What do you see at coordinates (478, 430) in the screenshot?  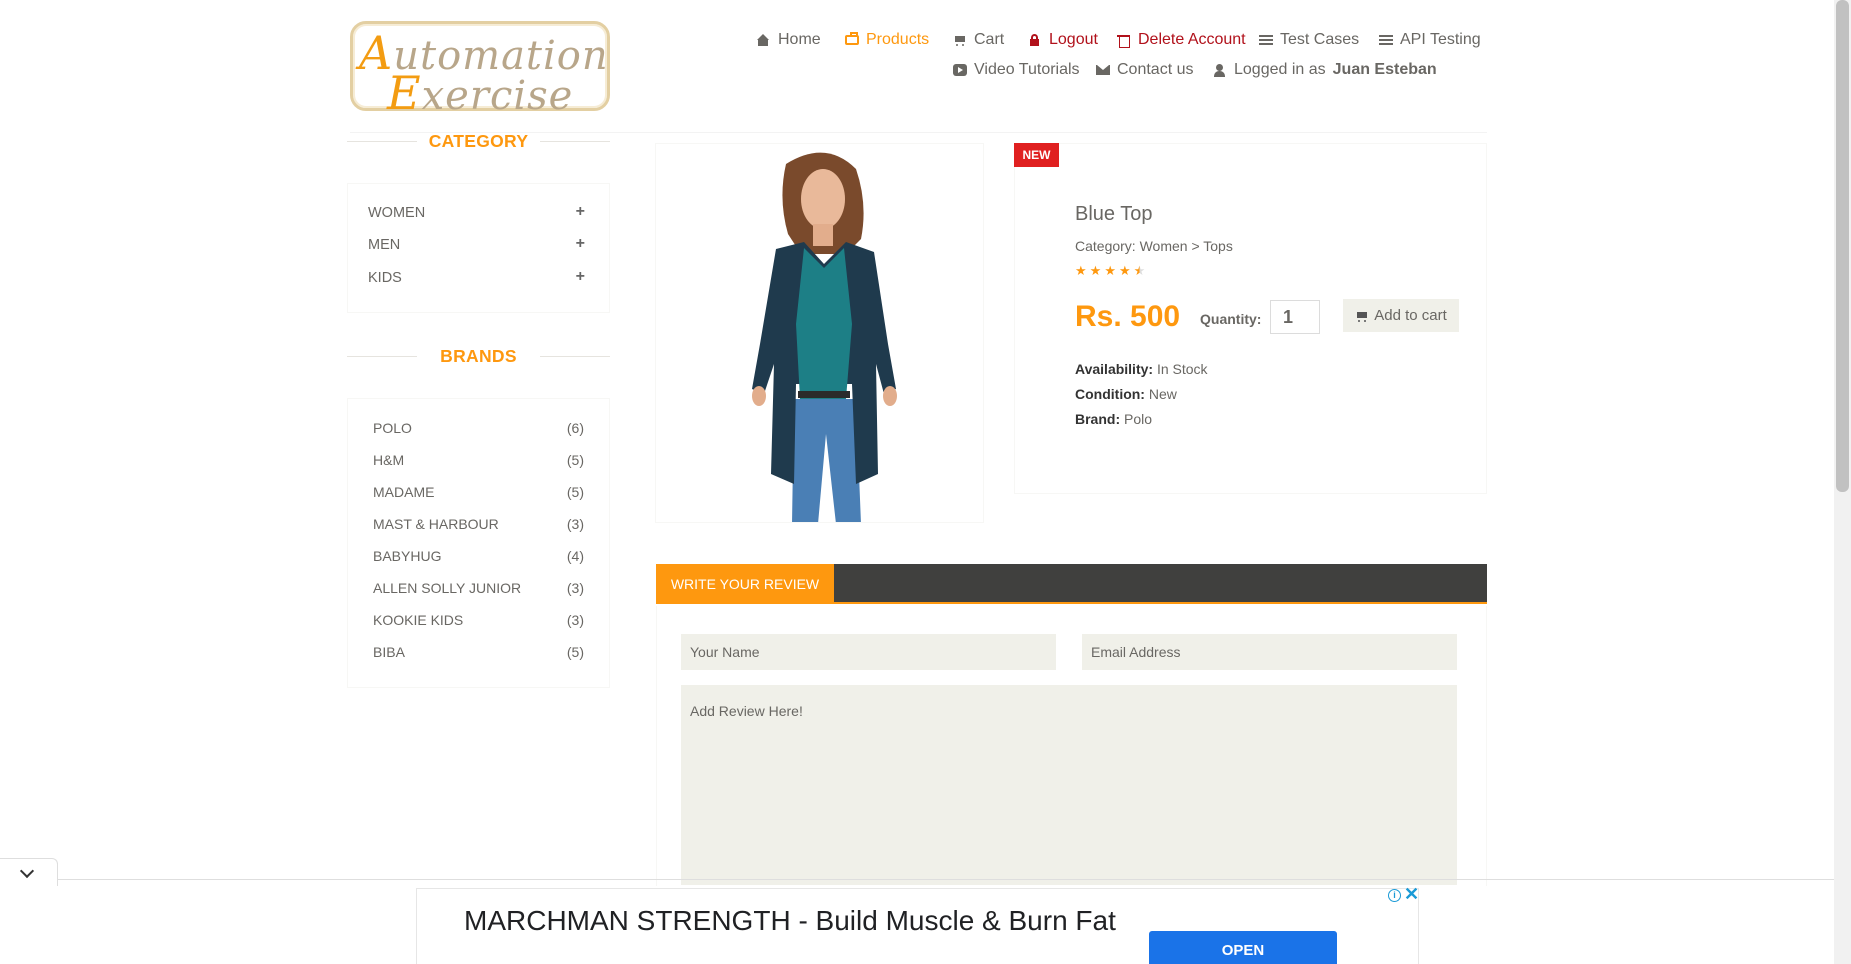 I see `brand-item-polo: POLO (6)` at bounding box center [478, 430].